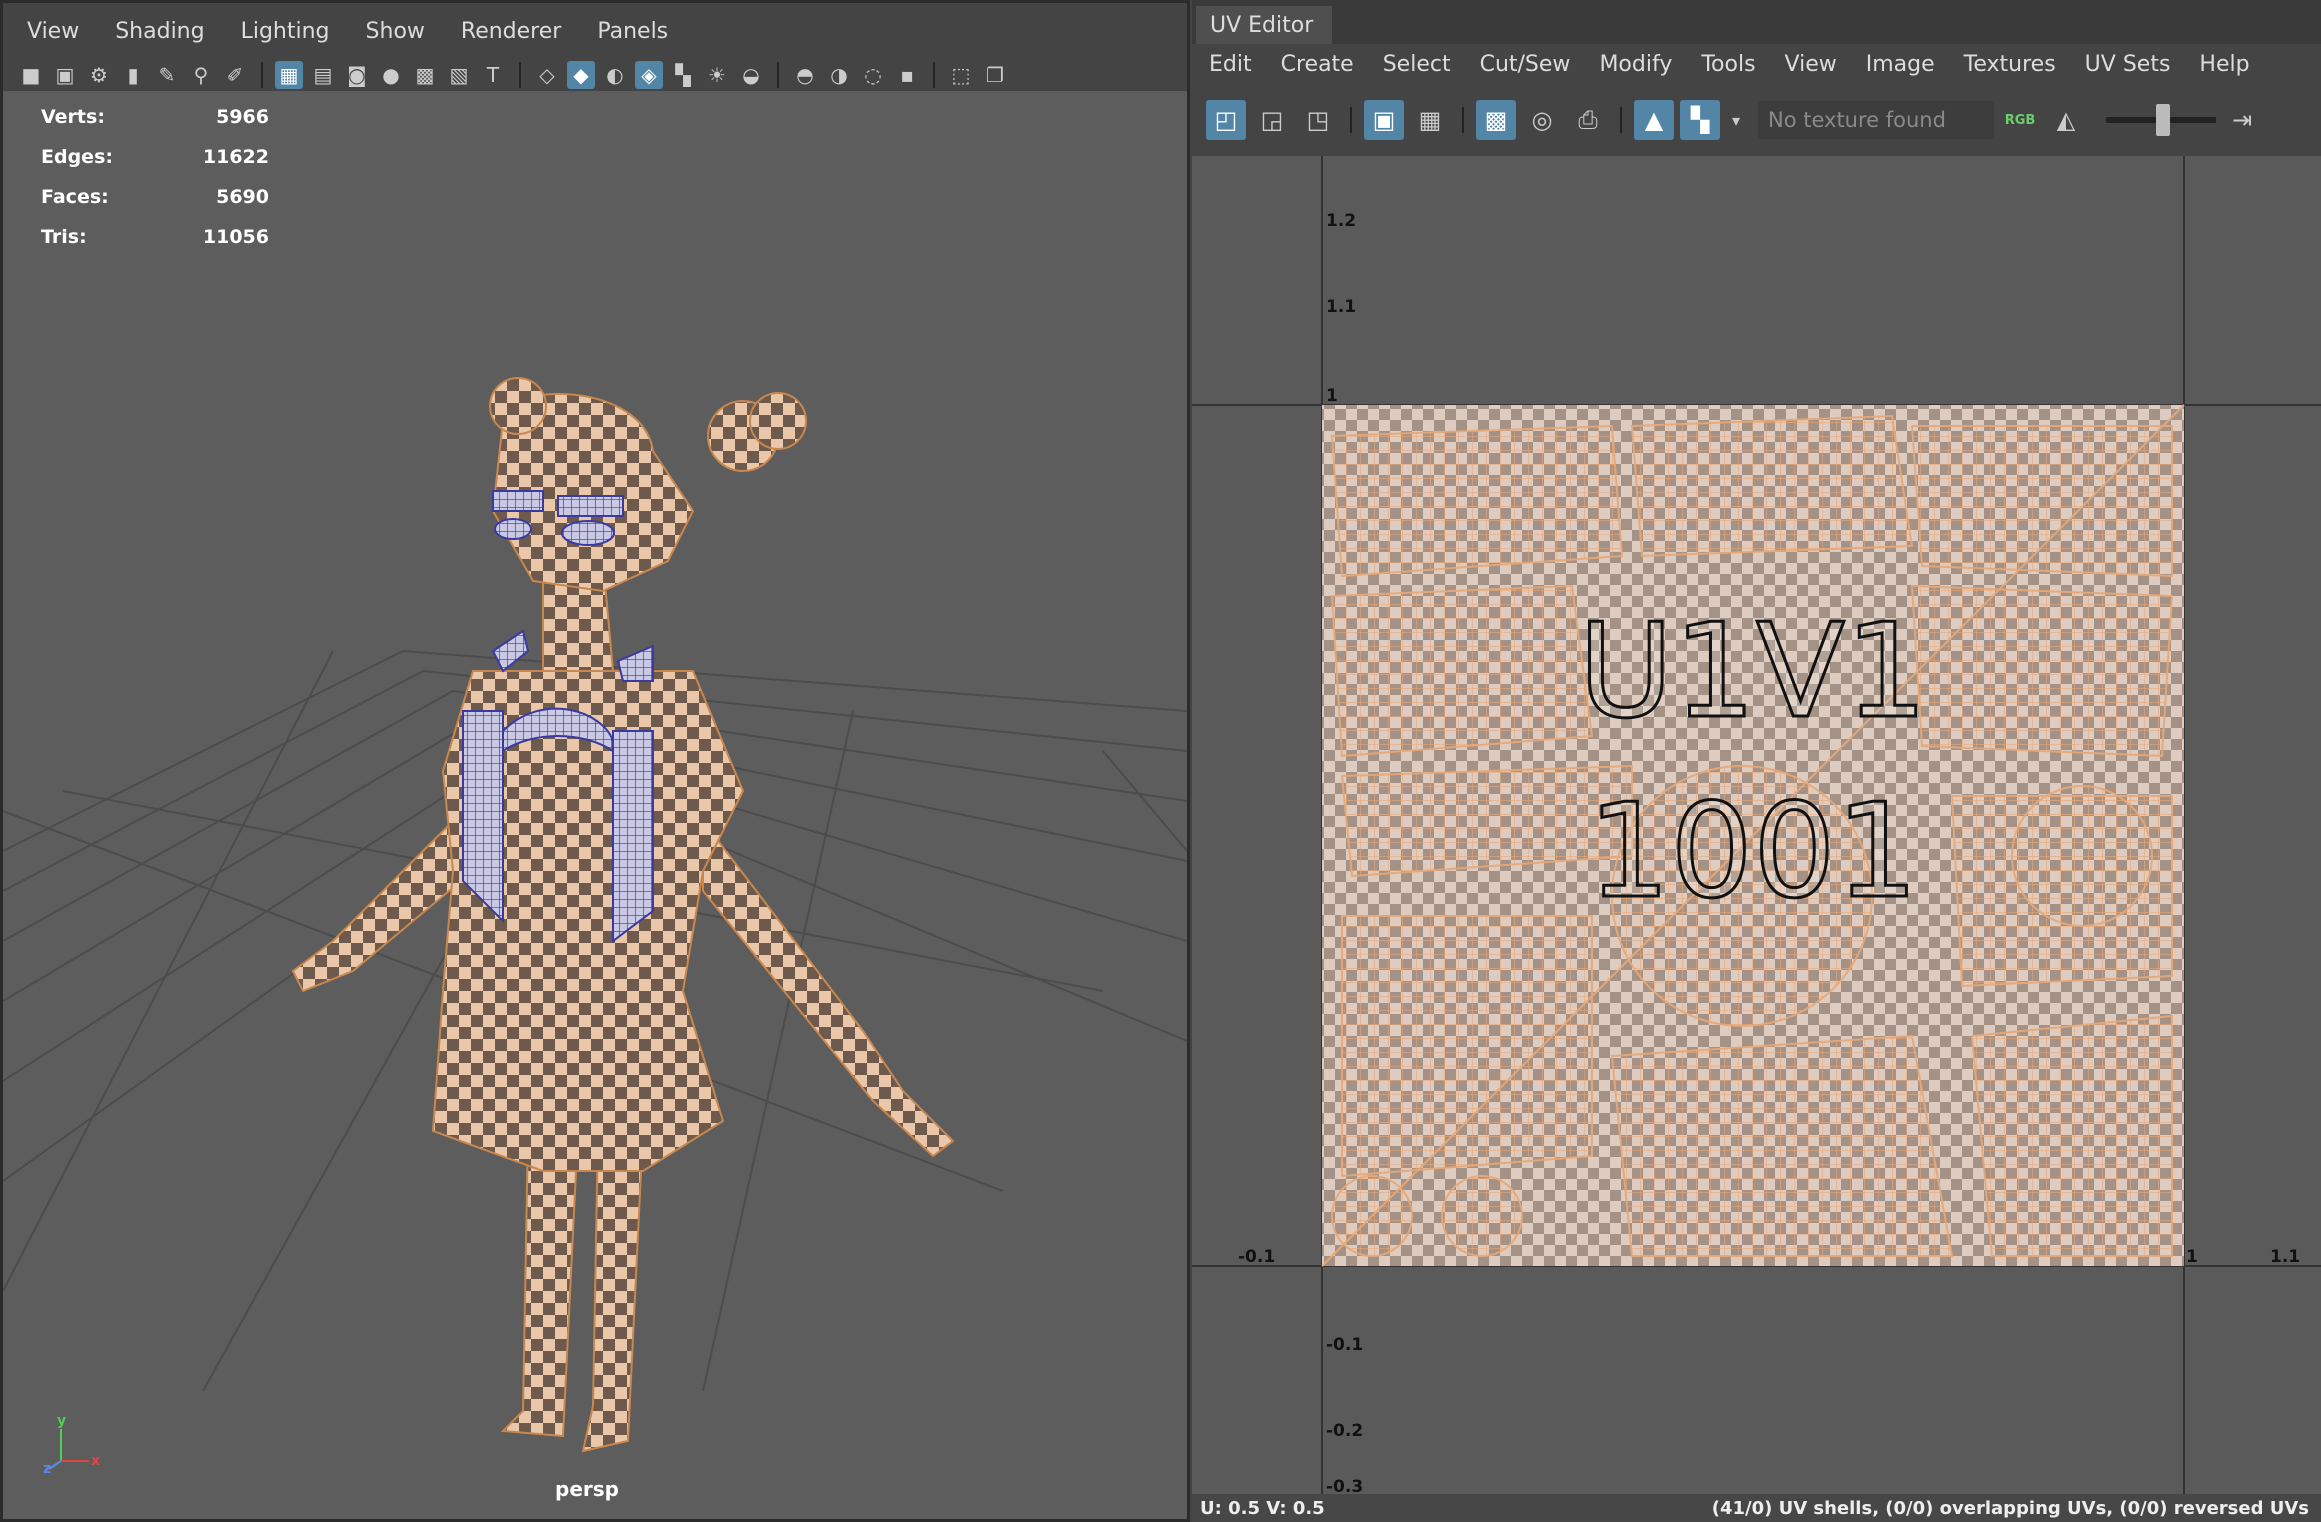  I want to click on menu-modify: Modify, so click(1635, 64).